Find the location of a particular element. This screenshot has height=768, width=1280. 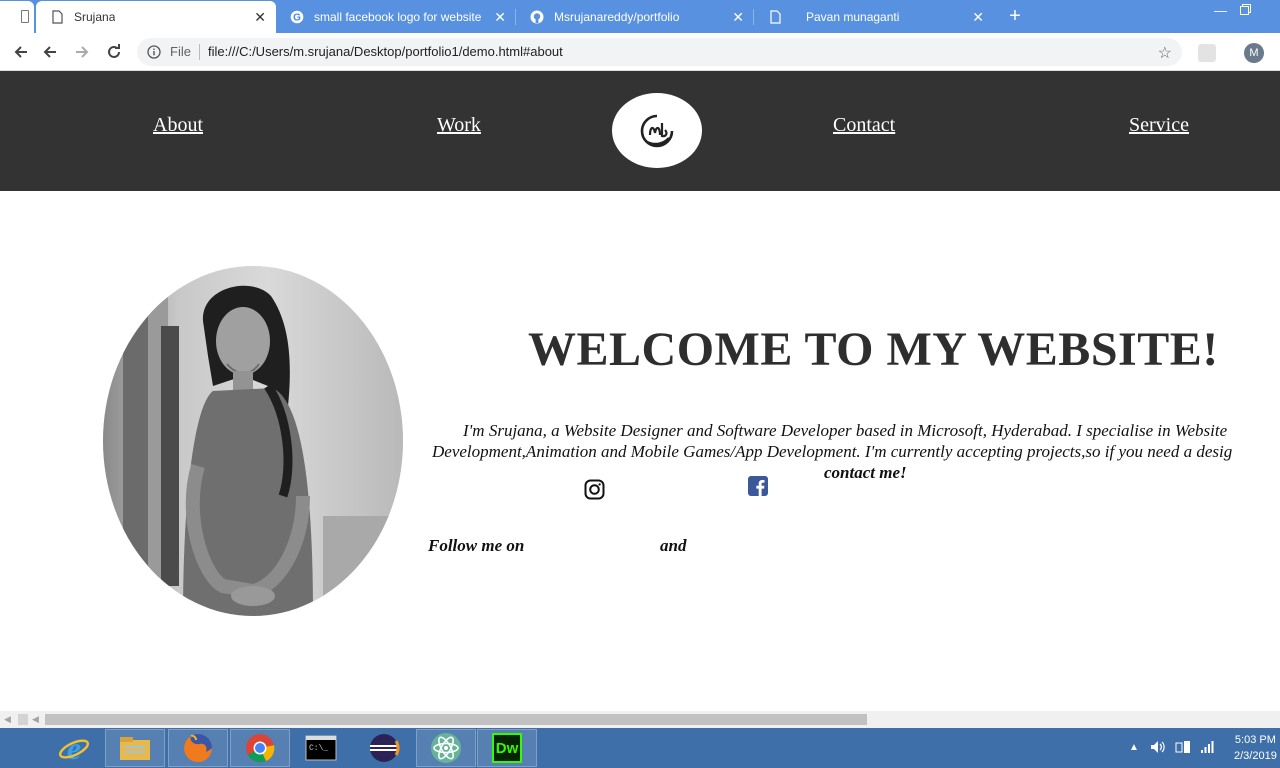

contact-me-cta: contact me! is located at coordinates (865, 472).